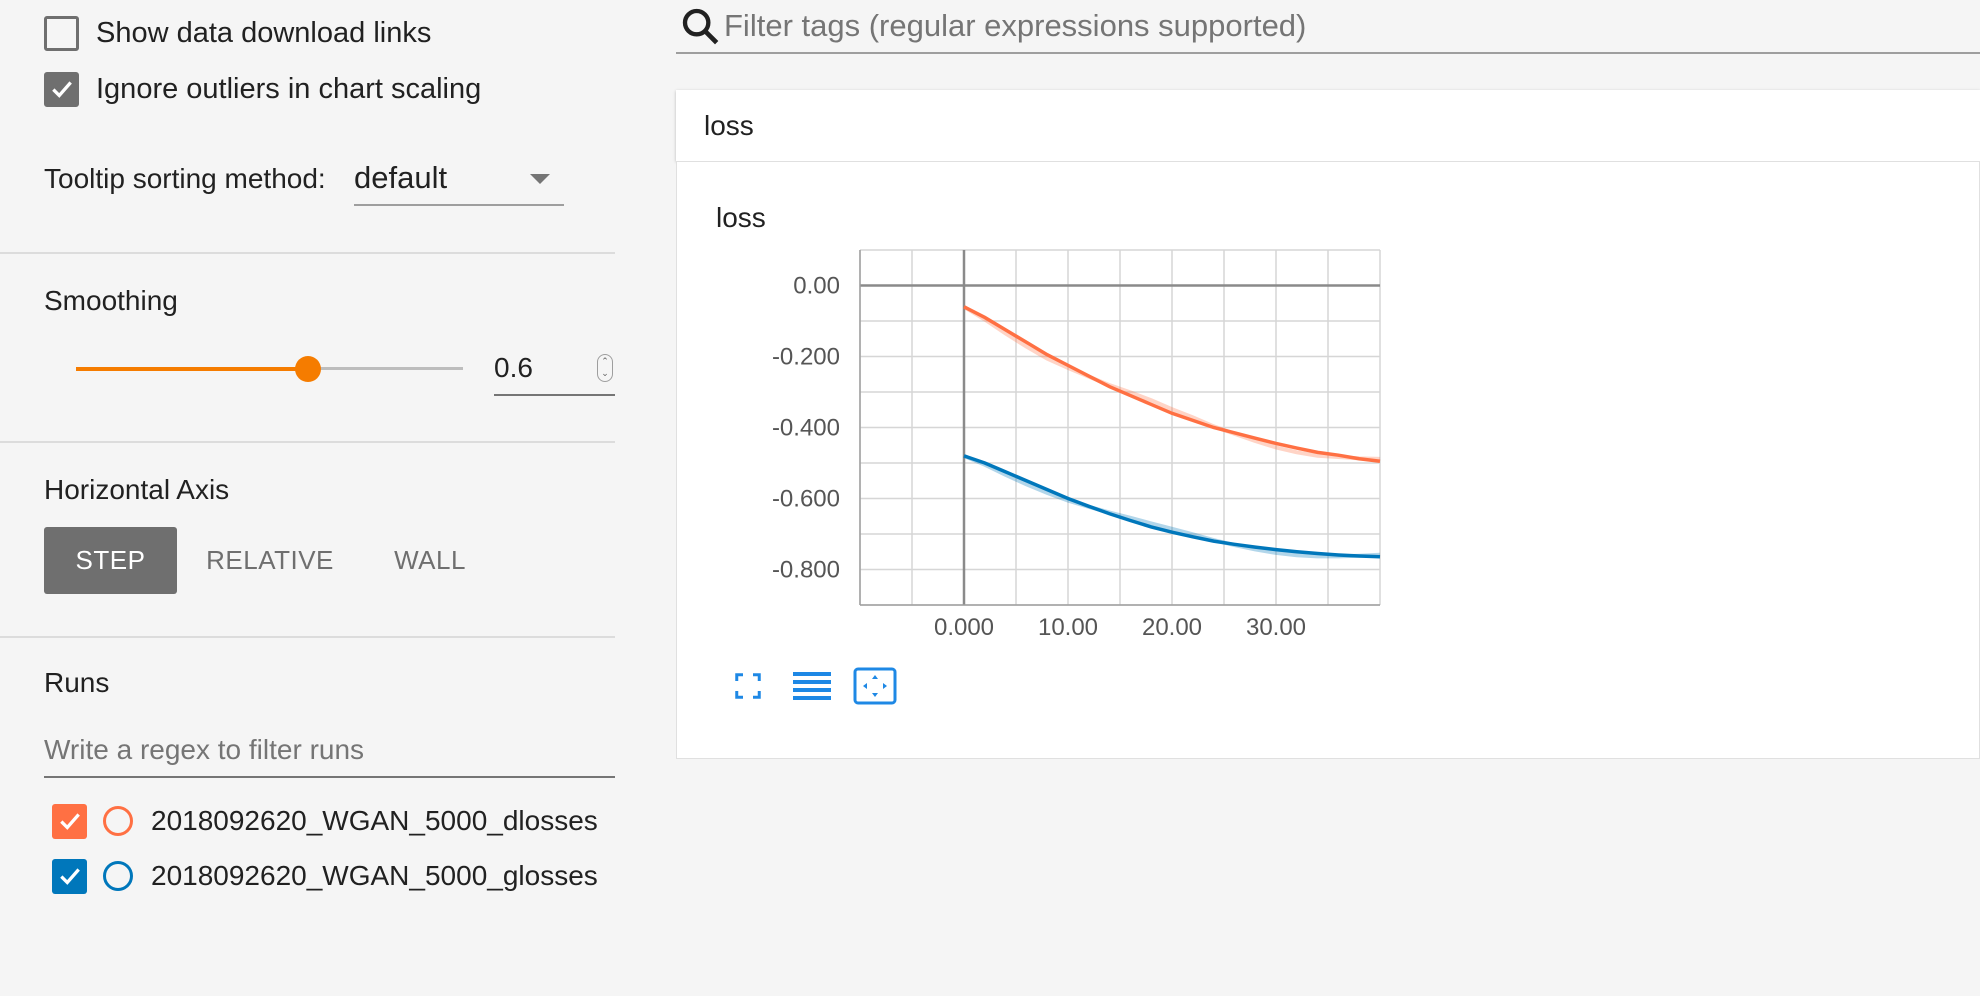 The image size is (1980, 996). What do you see at coordinates (1328, 27) in the screenshot?
I see `tag-filter-input-area` at bounding box center [1328, 27].